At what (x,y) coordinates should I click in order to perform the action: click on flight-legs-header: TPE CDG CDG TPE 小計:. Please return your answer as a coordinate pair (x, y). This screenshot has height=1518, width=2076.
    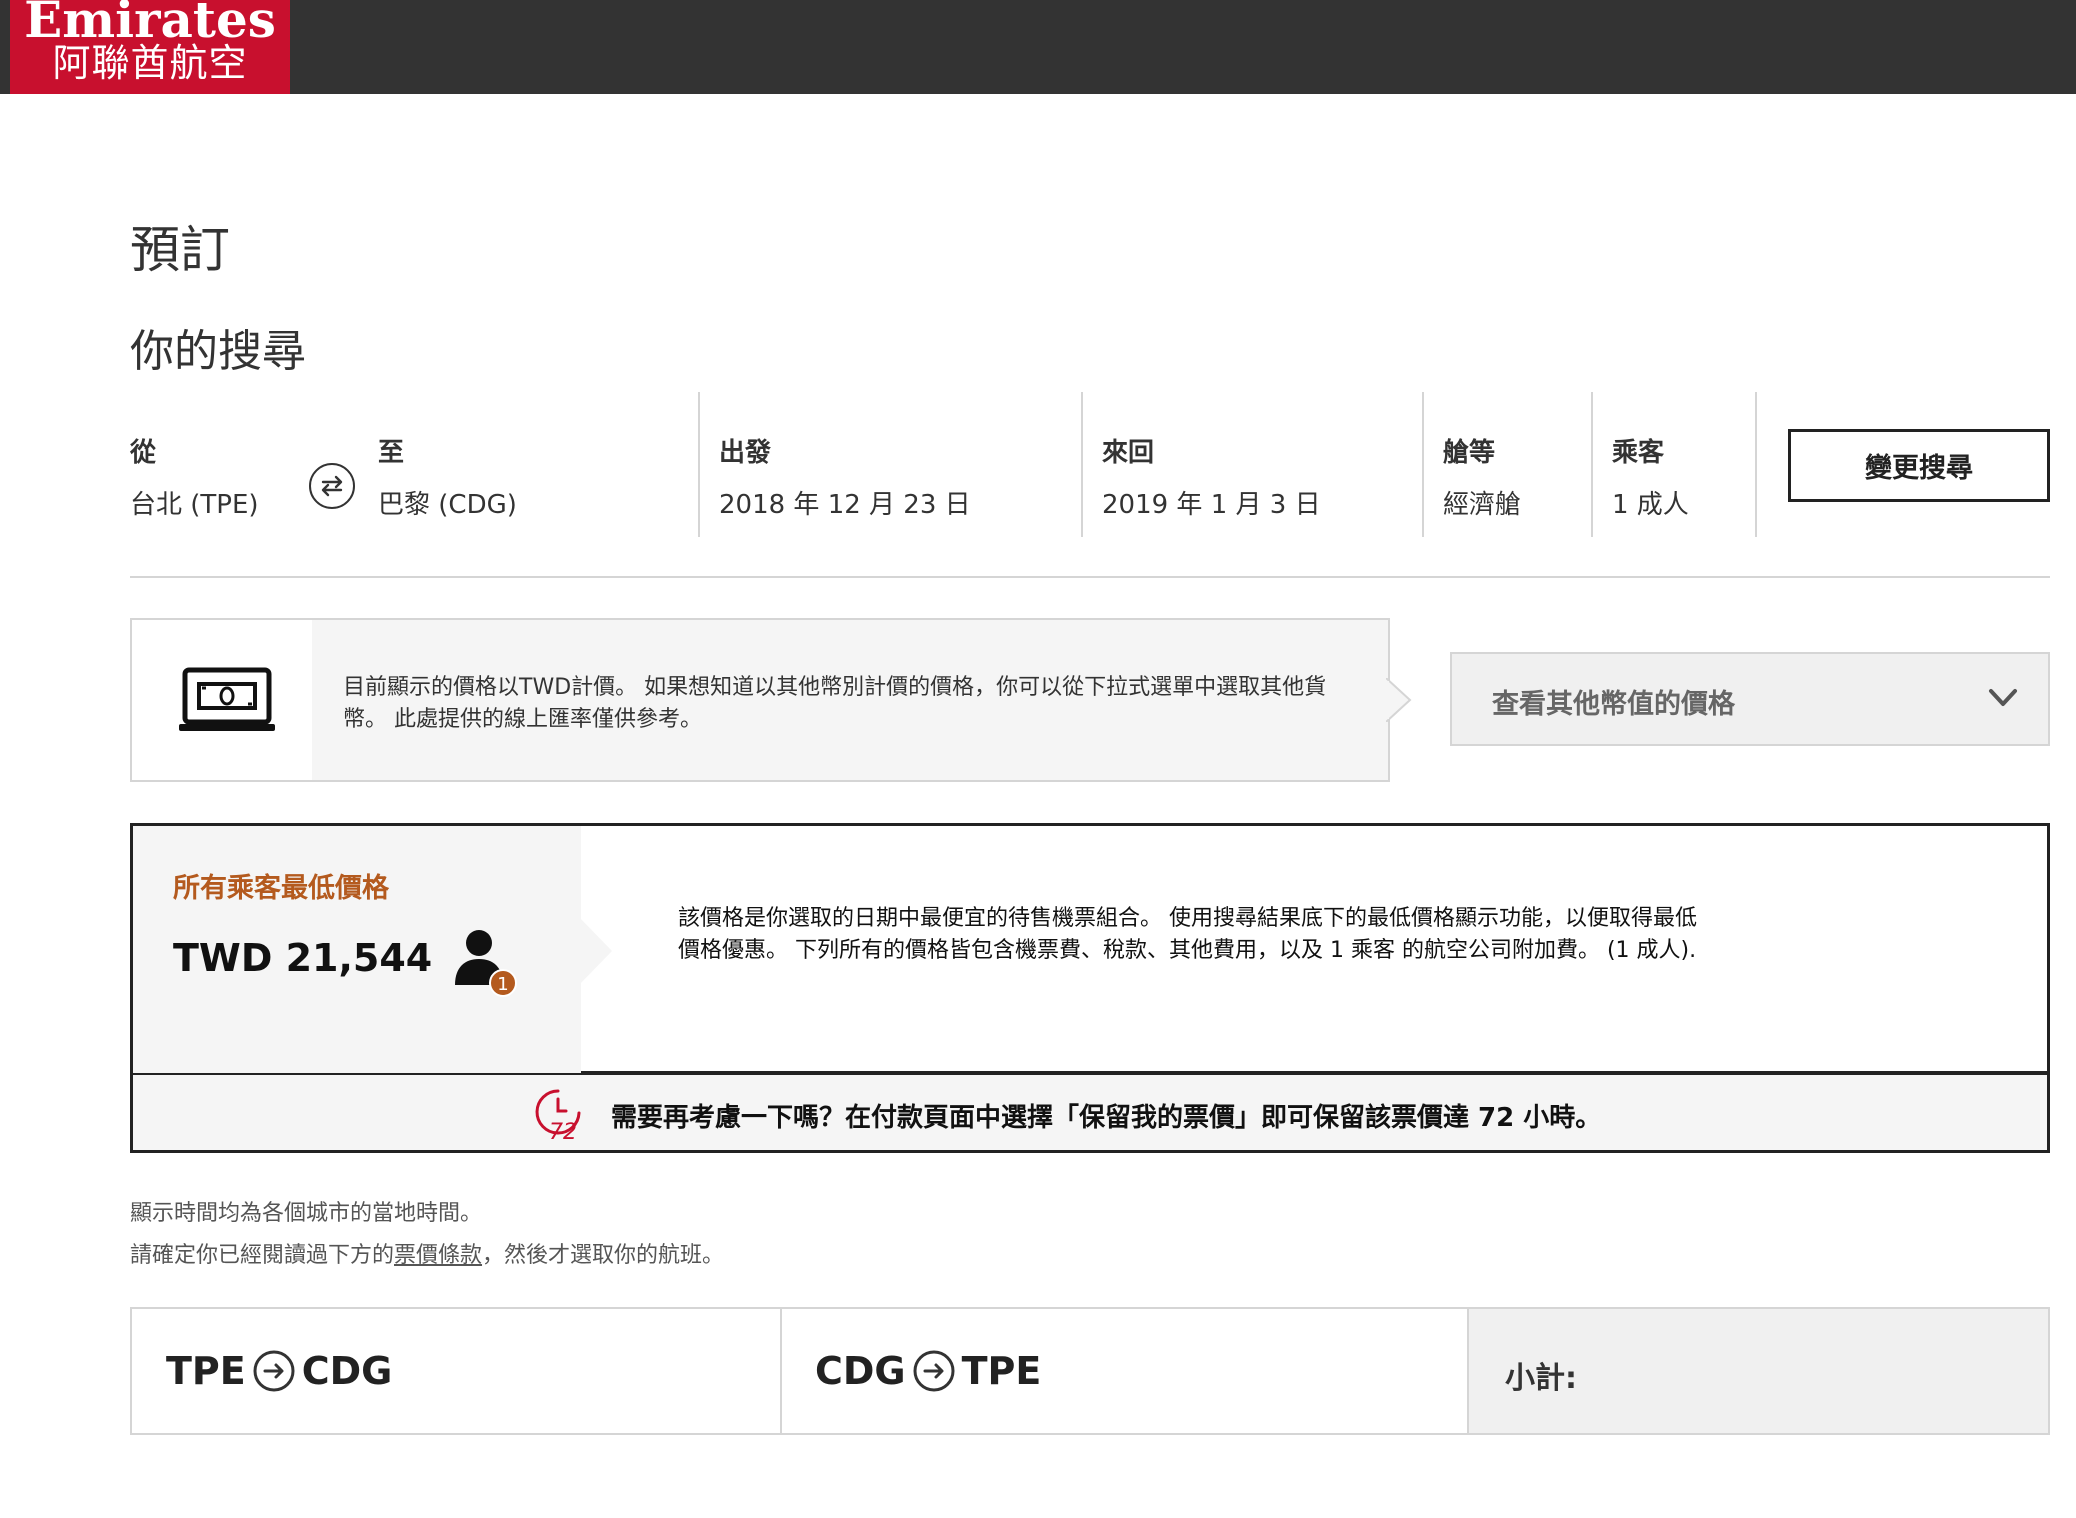
    Looking at the image, I should click on (1090, 1371).